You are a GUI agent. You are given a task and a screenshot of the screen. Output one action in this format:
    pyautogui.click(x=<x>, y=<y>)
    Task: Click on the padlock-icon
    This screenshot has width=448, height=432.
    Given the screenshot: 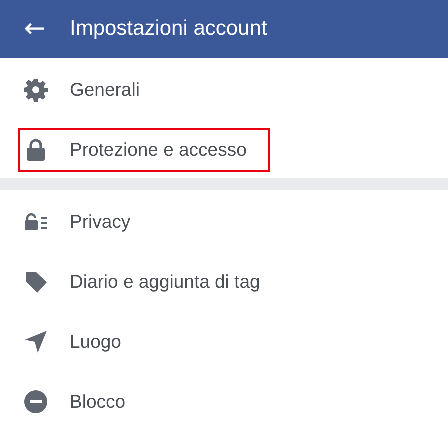 What is the action you would take?
    pyautogui.click(x=36, y=150)
    